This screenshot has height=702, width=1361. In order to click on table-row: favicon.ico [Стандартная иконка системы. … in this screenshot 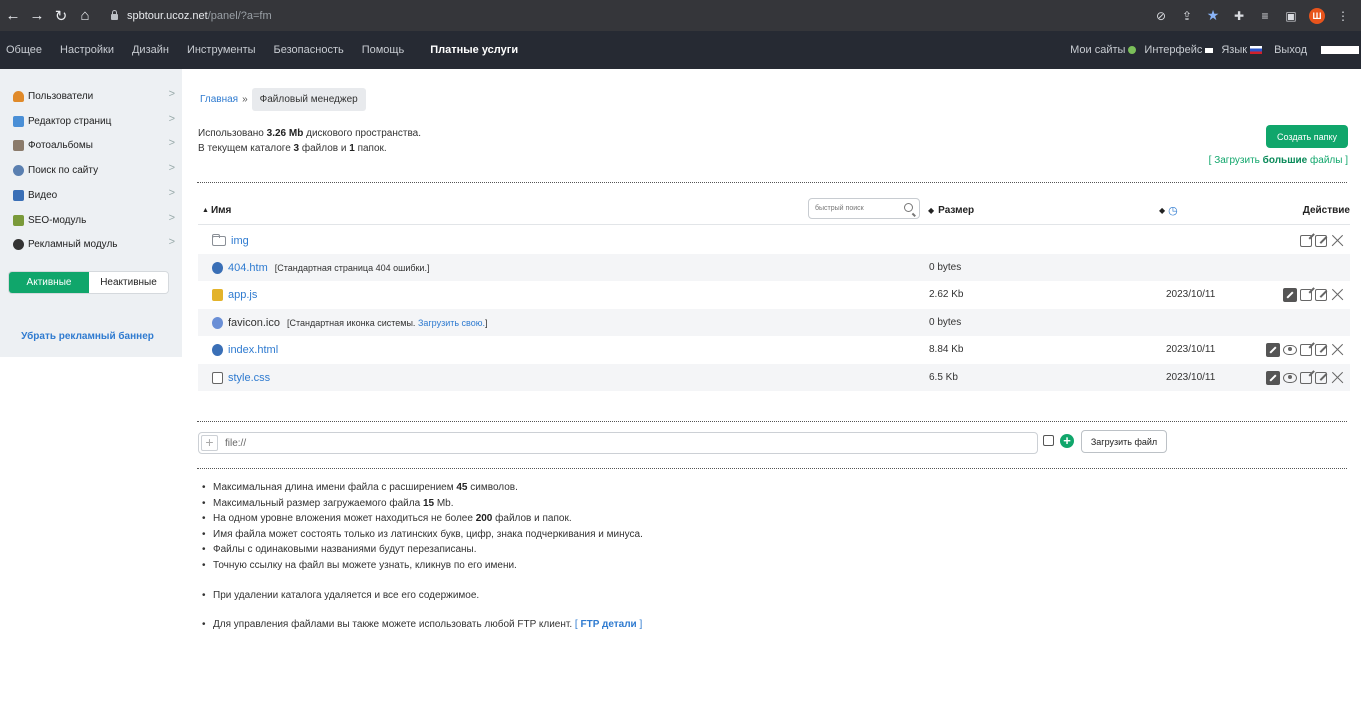, I will do `click(774, 322)`.